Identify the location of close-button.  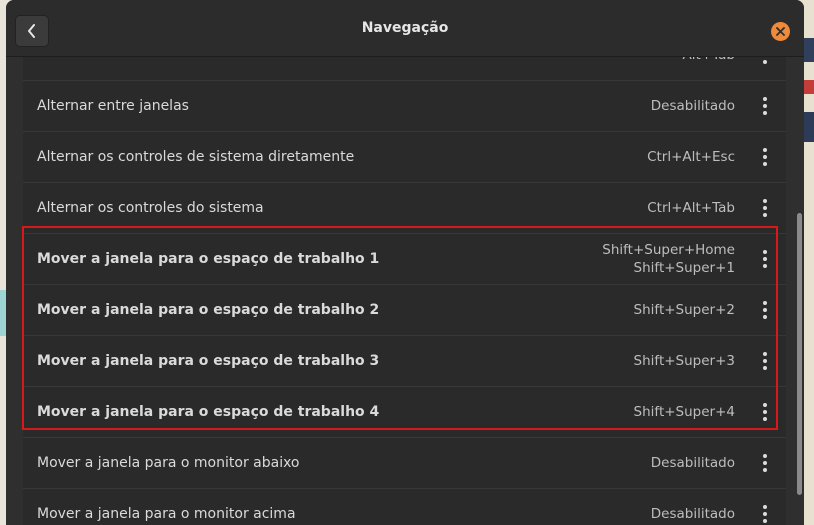
(780, 31).